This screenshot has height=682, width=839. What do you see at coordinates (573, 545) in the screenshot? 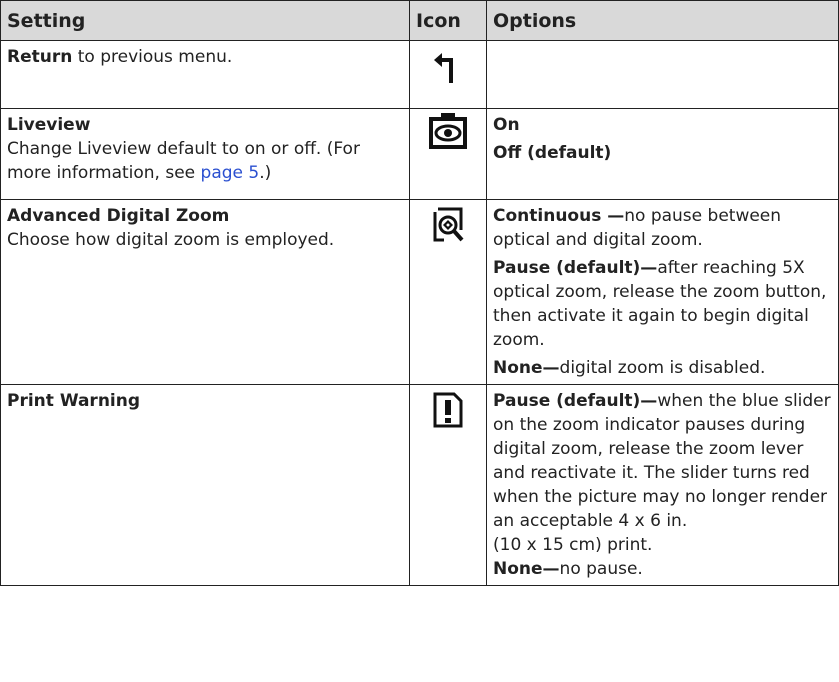
I see `option-pause-extra: (10 x 15 cm) print.` at bounding box center [573, 545].